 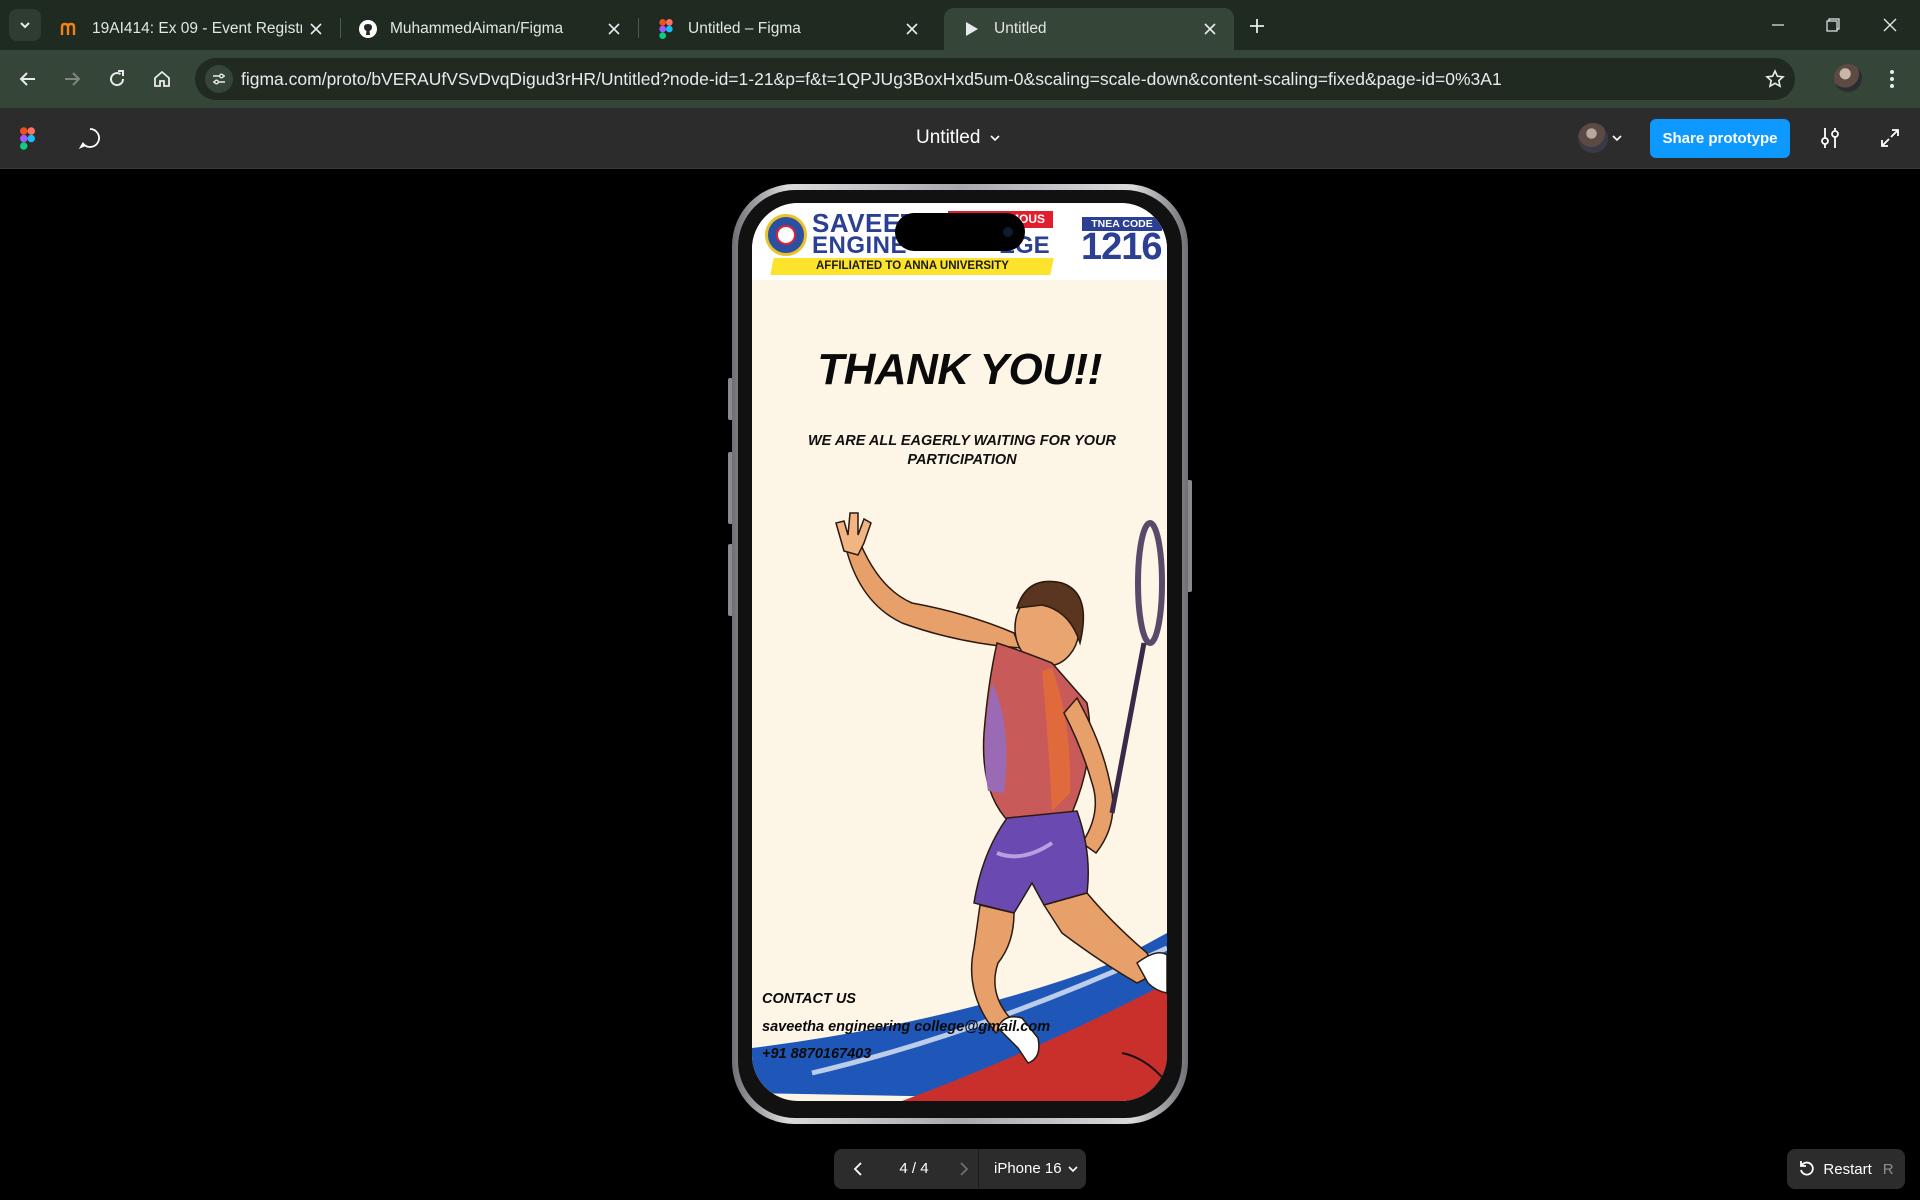 I want to click on reload-button, so click(x=117, y=79).